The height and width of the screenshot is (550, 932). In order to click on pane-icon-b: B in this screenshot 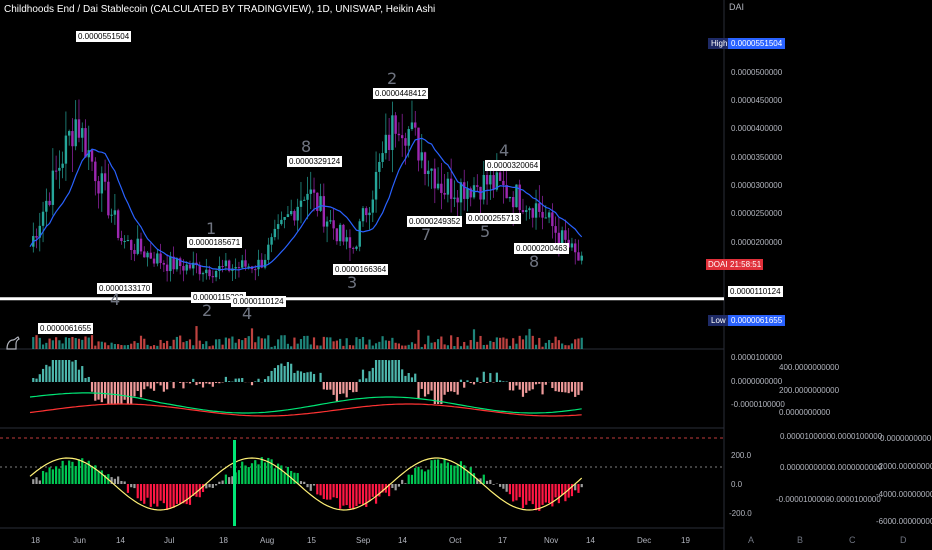, I will do `click(800, 540)`.